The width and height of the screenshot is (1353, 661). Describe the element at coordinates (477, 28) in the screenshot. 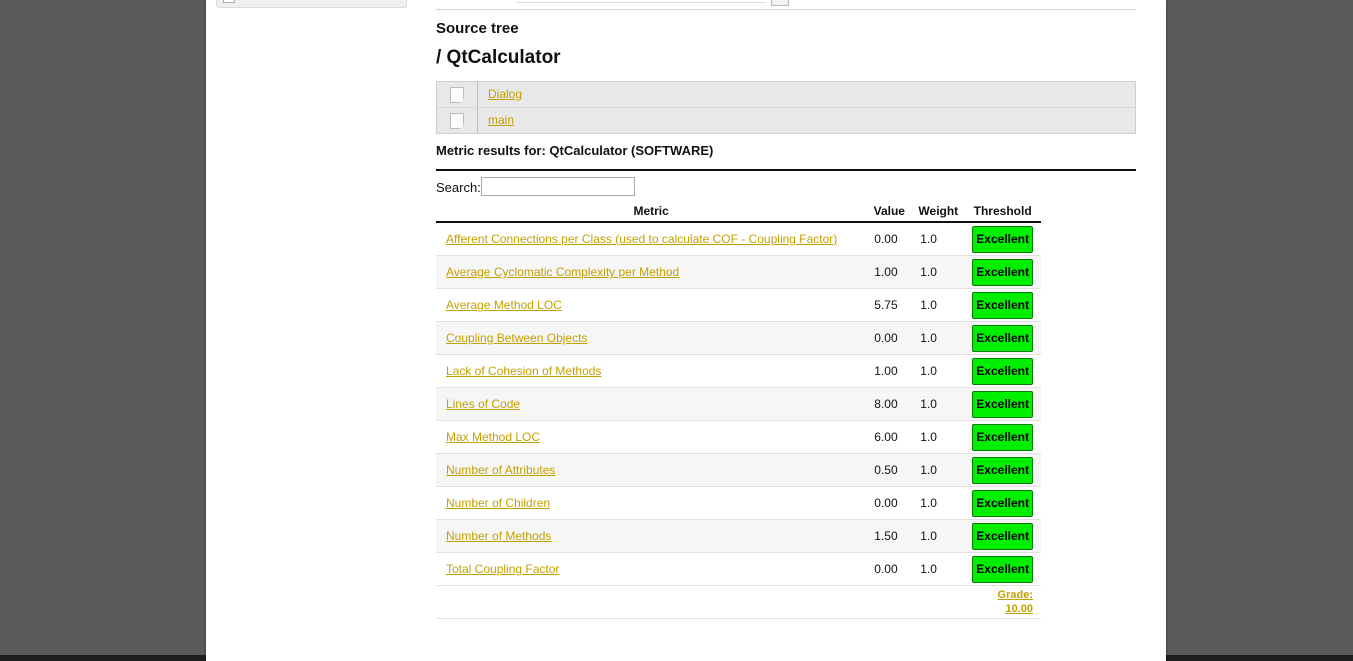

I see `source-tree-label: Source tree` at that location.